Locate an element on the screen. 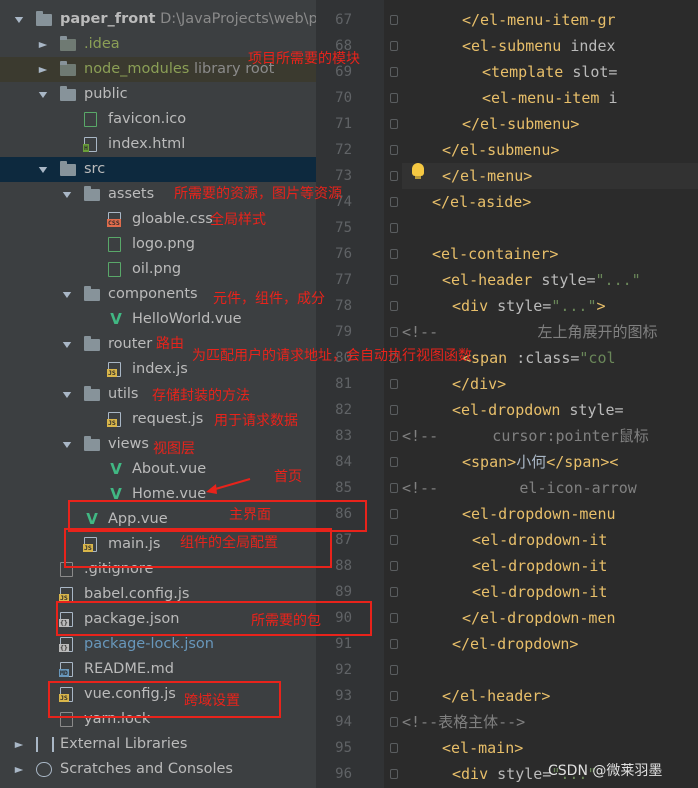 This screenshot has width=698, height=788. code-line: <!--表格主体--> is located at coordinates (550, 722).